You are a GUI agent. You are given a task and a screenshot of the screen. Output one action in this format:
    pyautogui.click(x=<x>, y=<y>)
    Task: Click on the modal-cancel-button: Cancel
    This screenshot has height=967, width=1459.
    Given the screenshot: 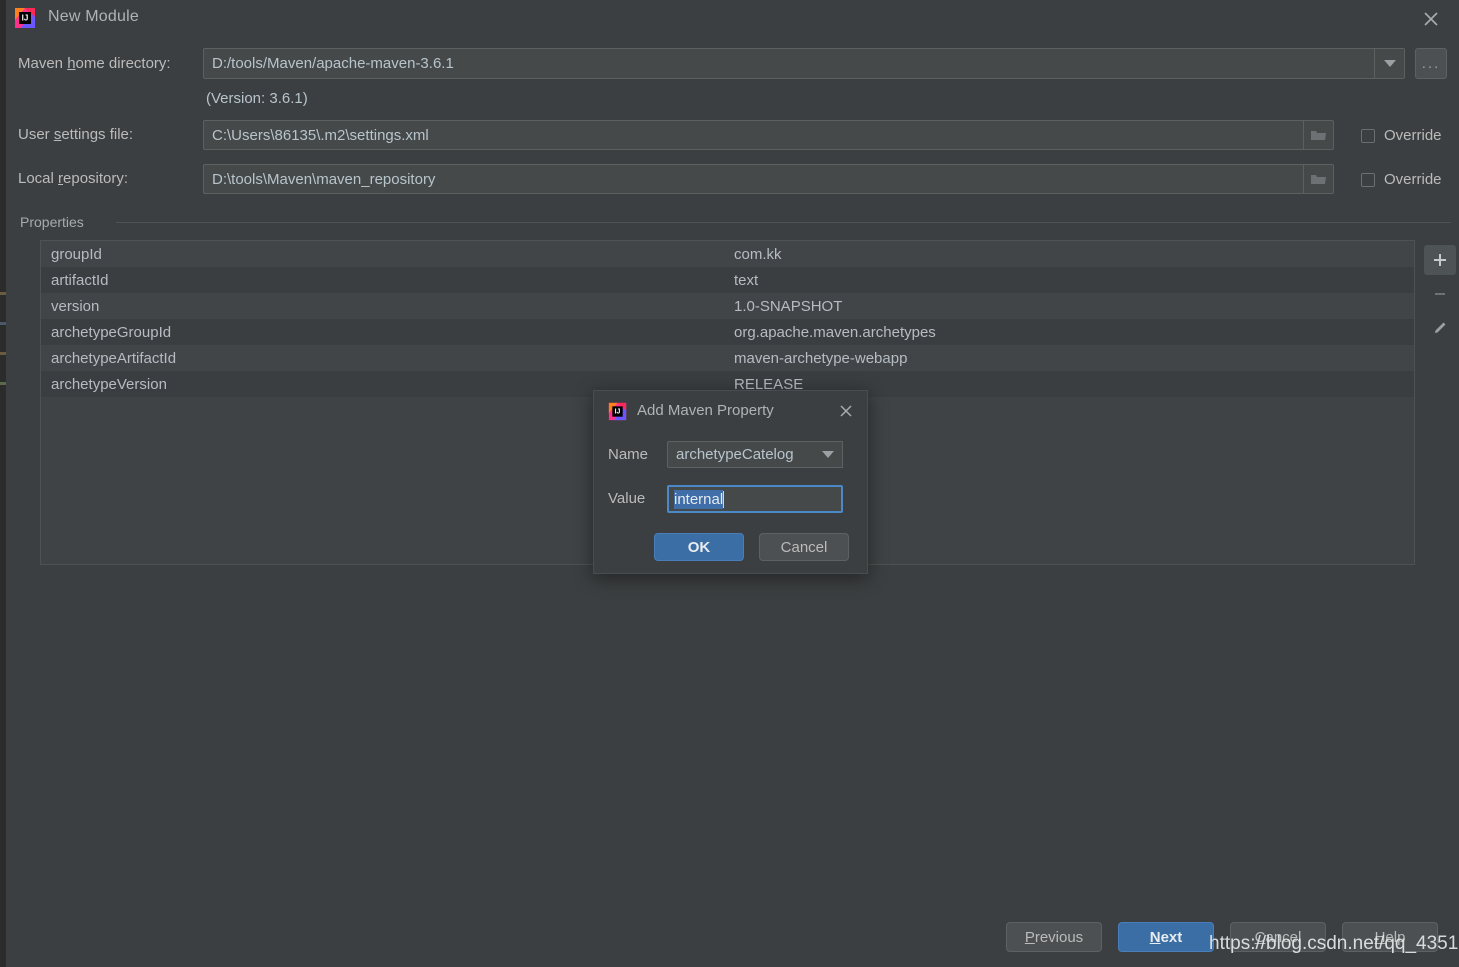 What is the action you would take?
    pyautogui.click(x=804, y=547)
    